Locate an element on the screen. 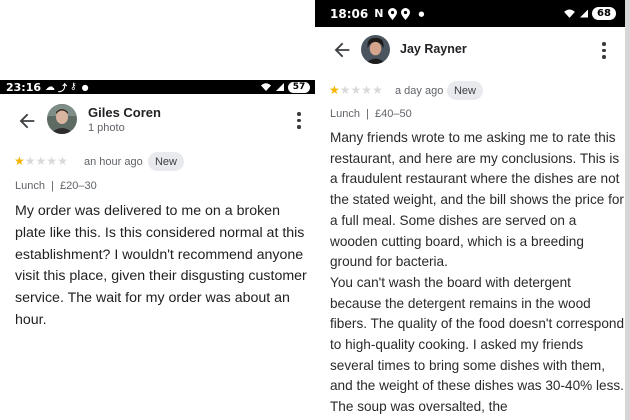 This screenshot has height=420, width=630. n-icon: N is located at coordinates (379, 13).